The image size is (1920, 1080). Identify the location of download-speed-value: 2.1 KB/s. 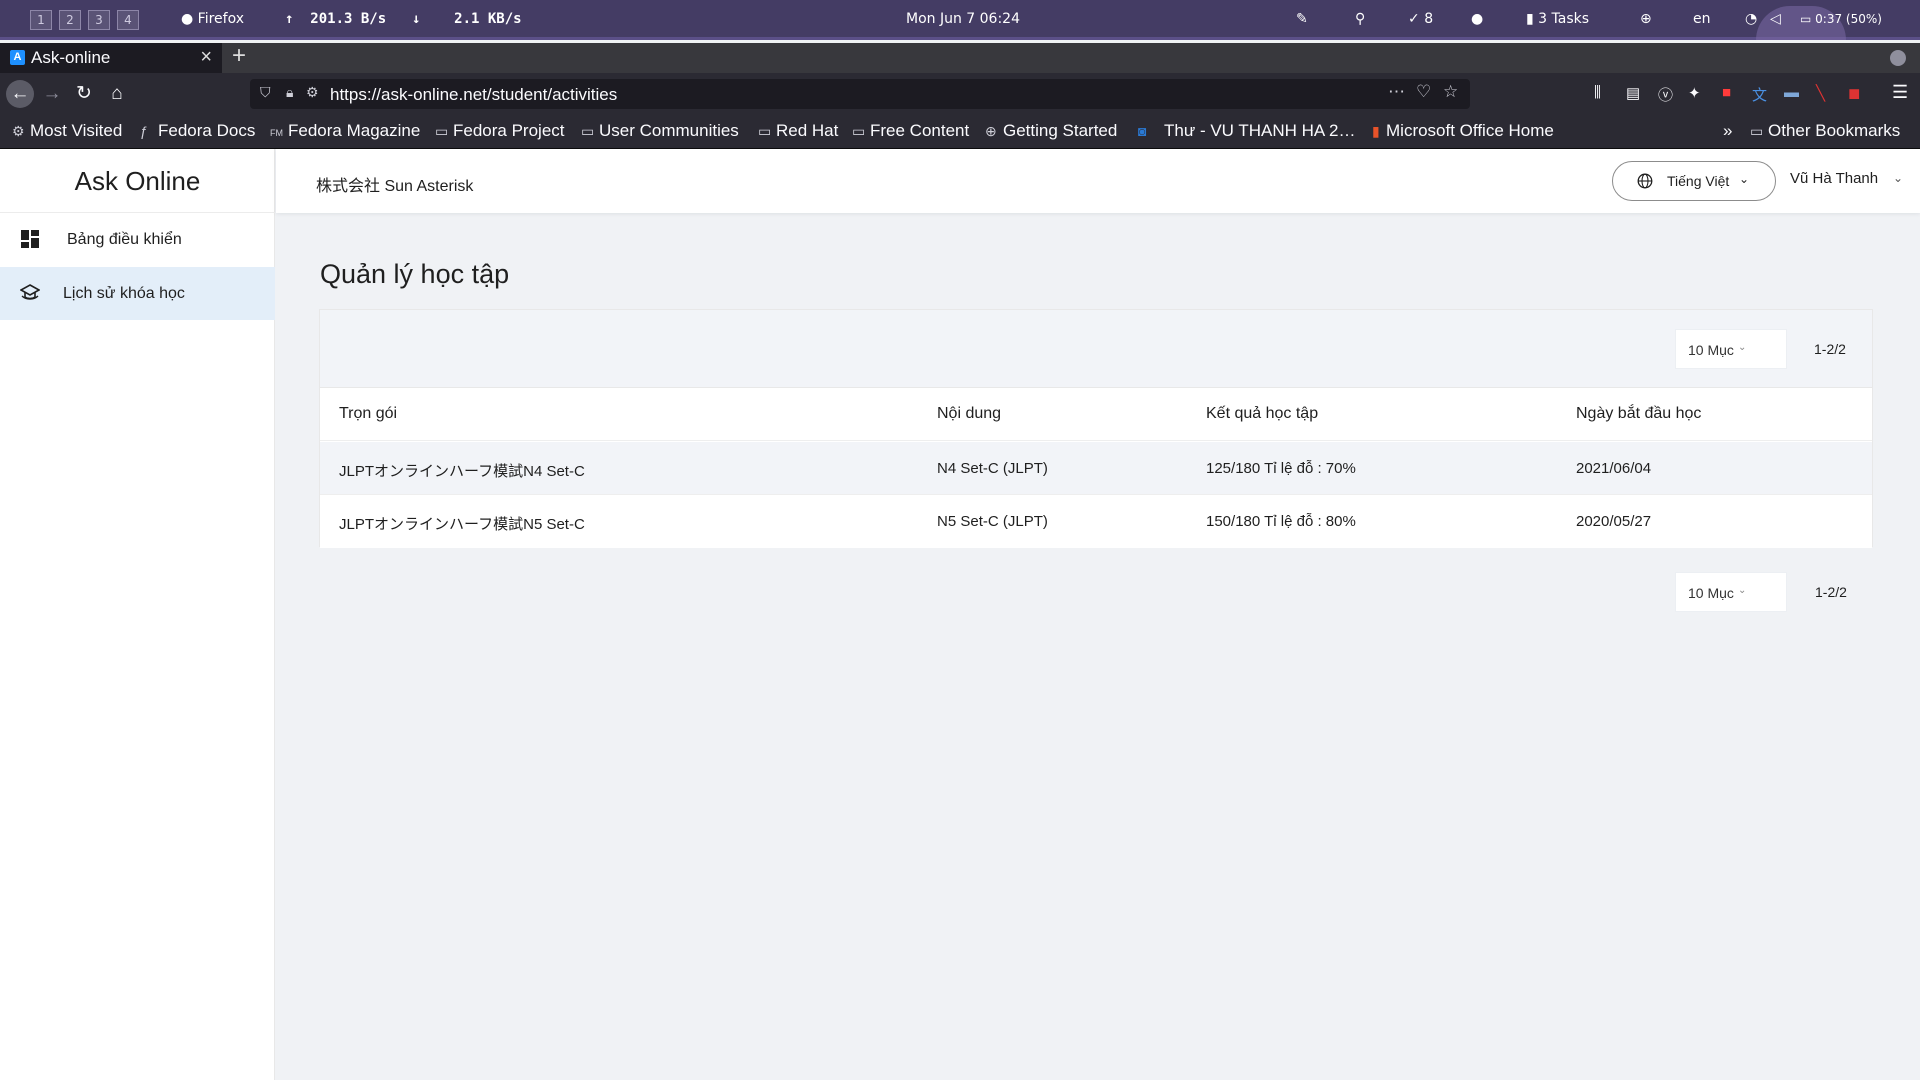
(488, 19).